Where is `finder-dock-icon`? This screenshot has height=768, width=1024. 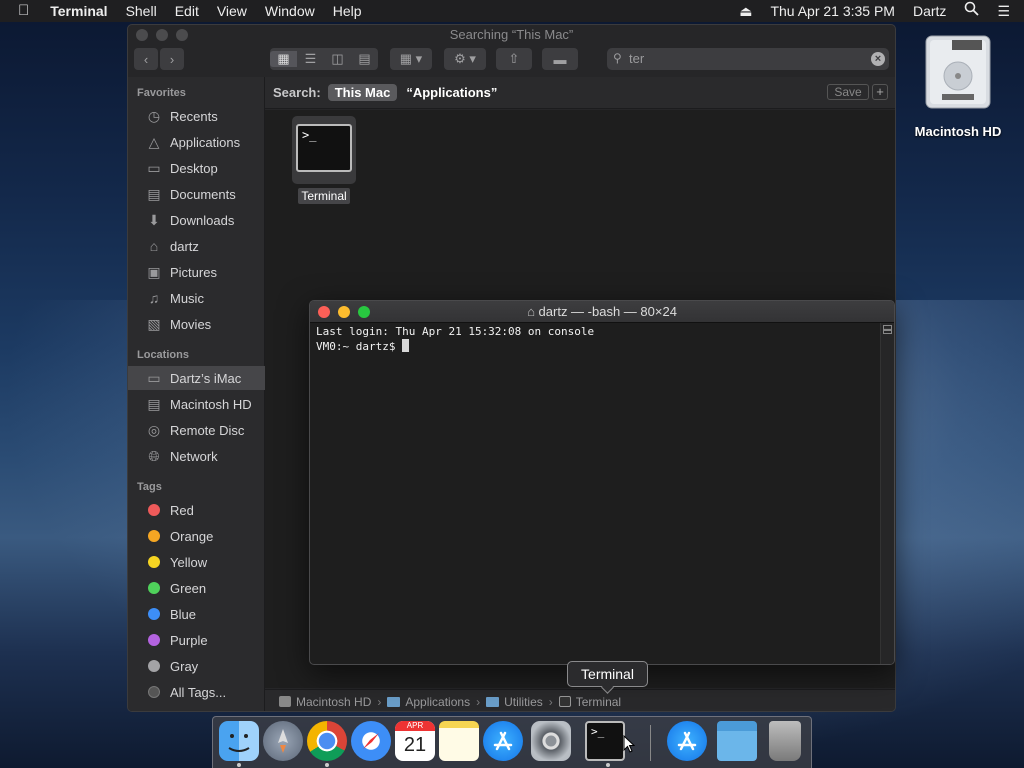 finder-dock-icon is located at coordinates (239, 741).